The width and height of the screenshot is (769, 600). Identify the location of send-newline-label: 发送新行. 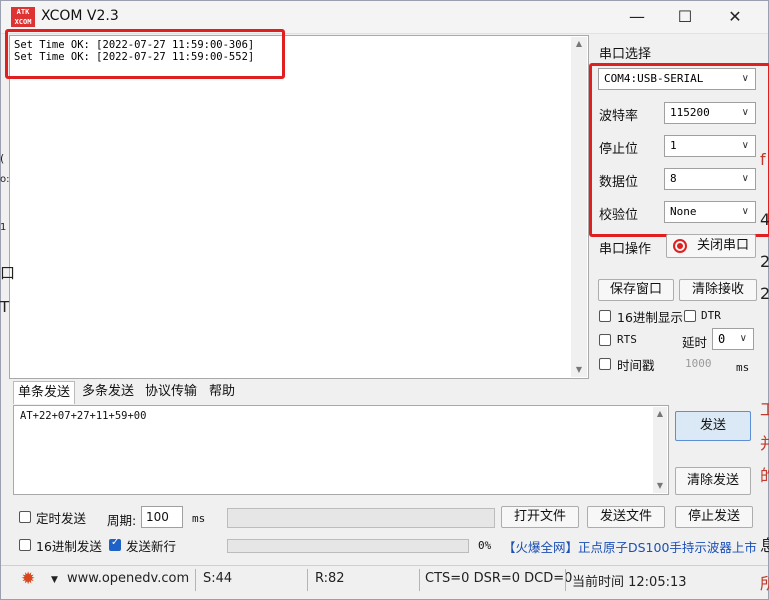
(151, 546).